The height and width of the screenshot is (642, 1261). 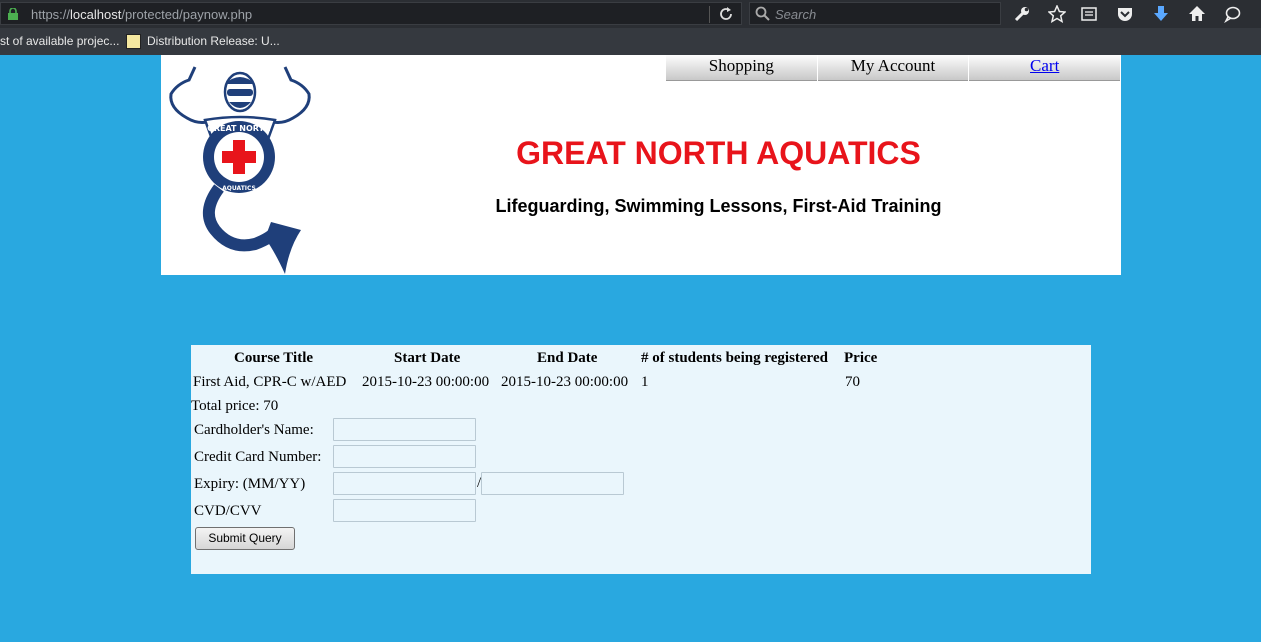 What do you see at coordinates (142, 14) in the screenshot?
I see `url-text: https://localhost/protected/paynow.php` at bounding box center [142, 14].